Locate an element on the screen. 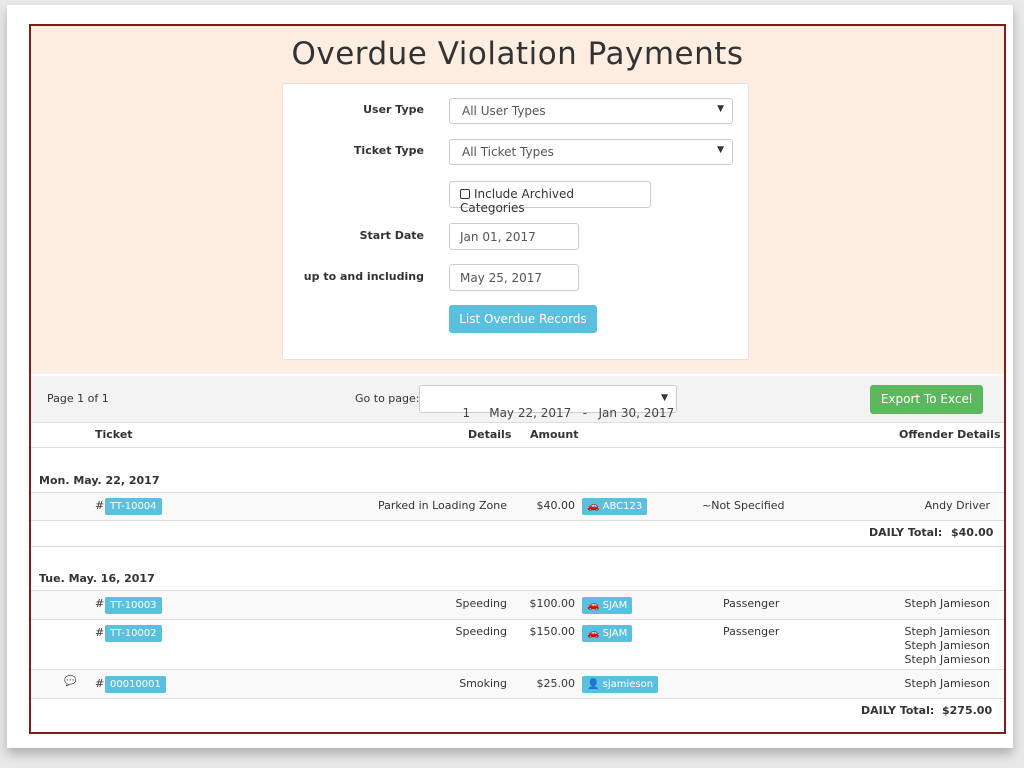 This screenshot has width=1024, height=768. page-info: Page 1 of 1 is located at coordinates (78, 398).